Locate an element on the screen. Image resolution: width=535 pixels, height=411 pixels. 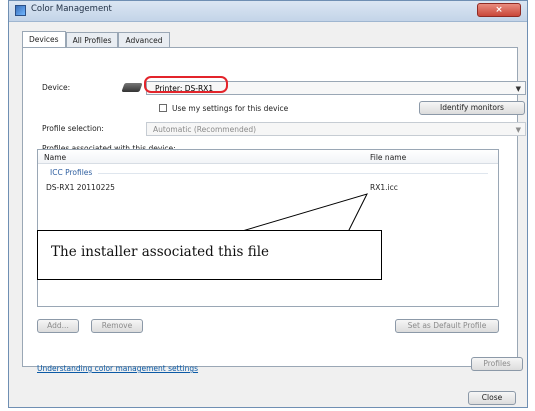
callout-text: The installer associated this file is located at coordinates (160, 252).